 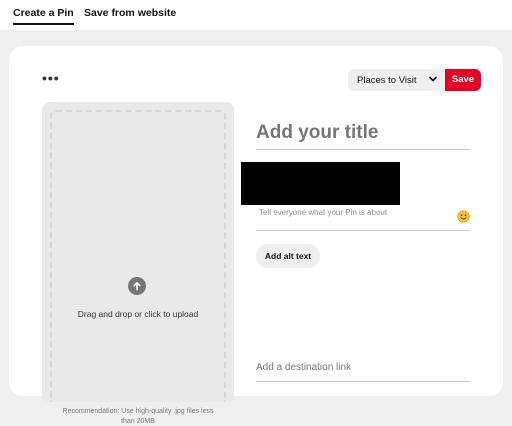 I want to click on upload-instruction: Drag and drop or click to upload, so click(x=138, y=314).